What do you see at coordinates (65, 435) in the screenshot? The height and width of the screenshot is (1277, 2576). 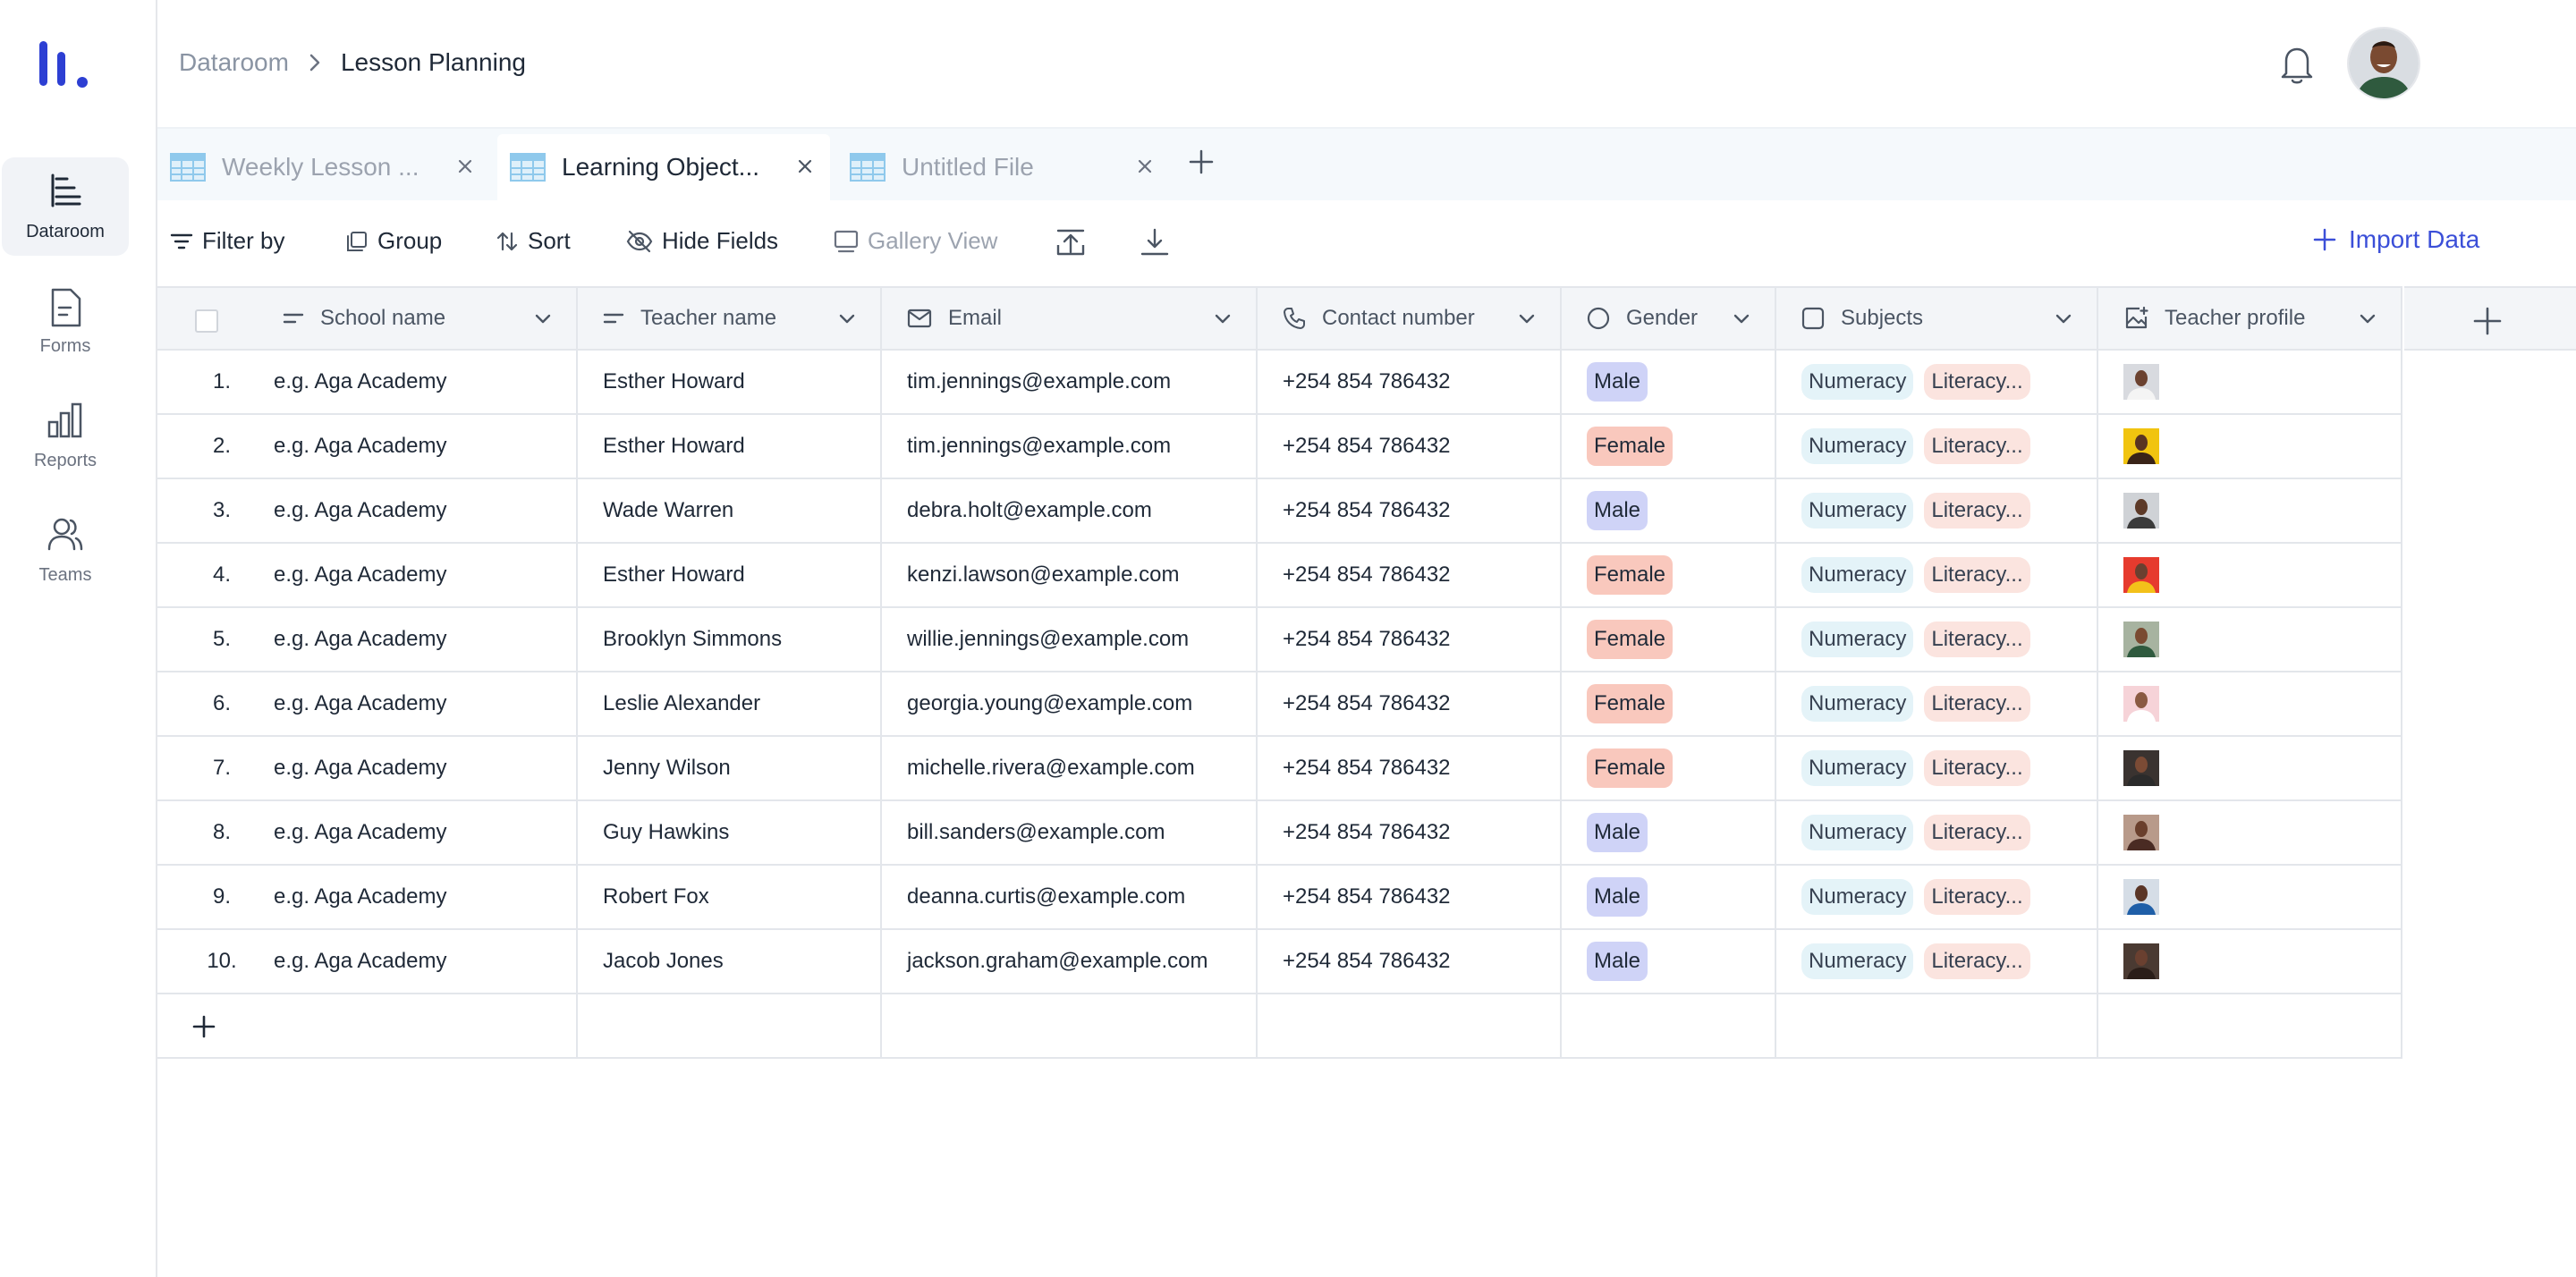 I see `sidebar-item-reports: Reports` at bounding box center [65, 435].